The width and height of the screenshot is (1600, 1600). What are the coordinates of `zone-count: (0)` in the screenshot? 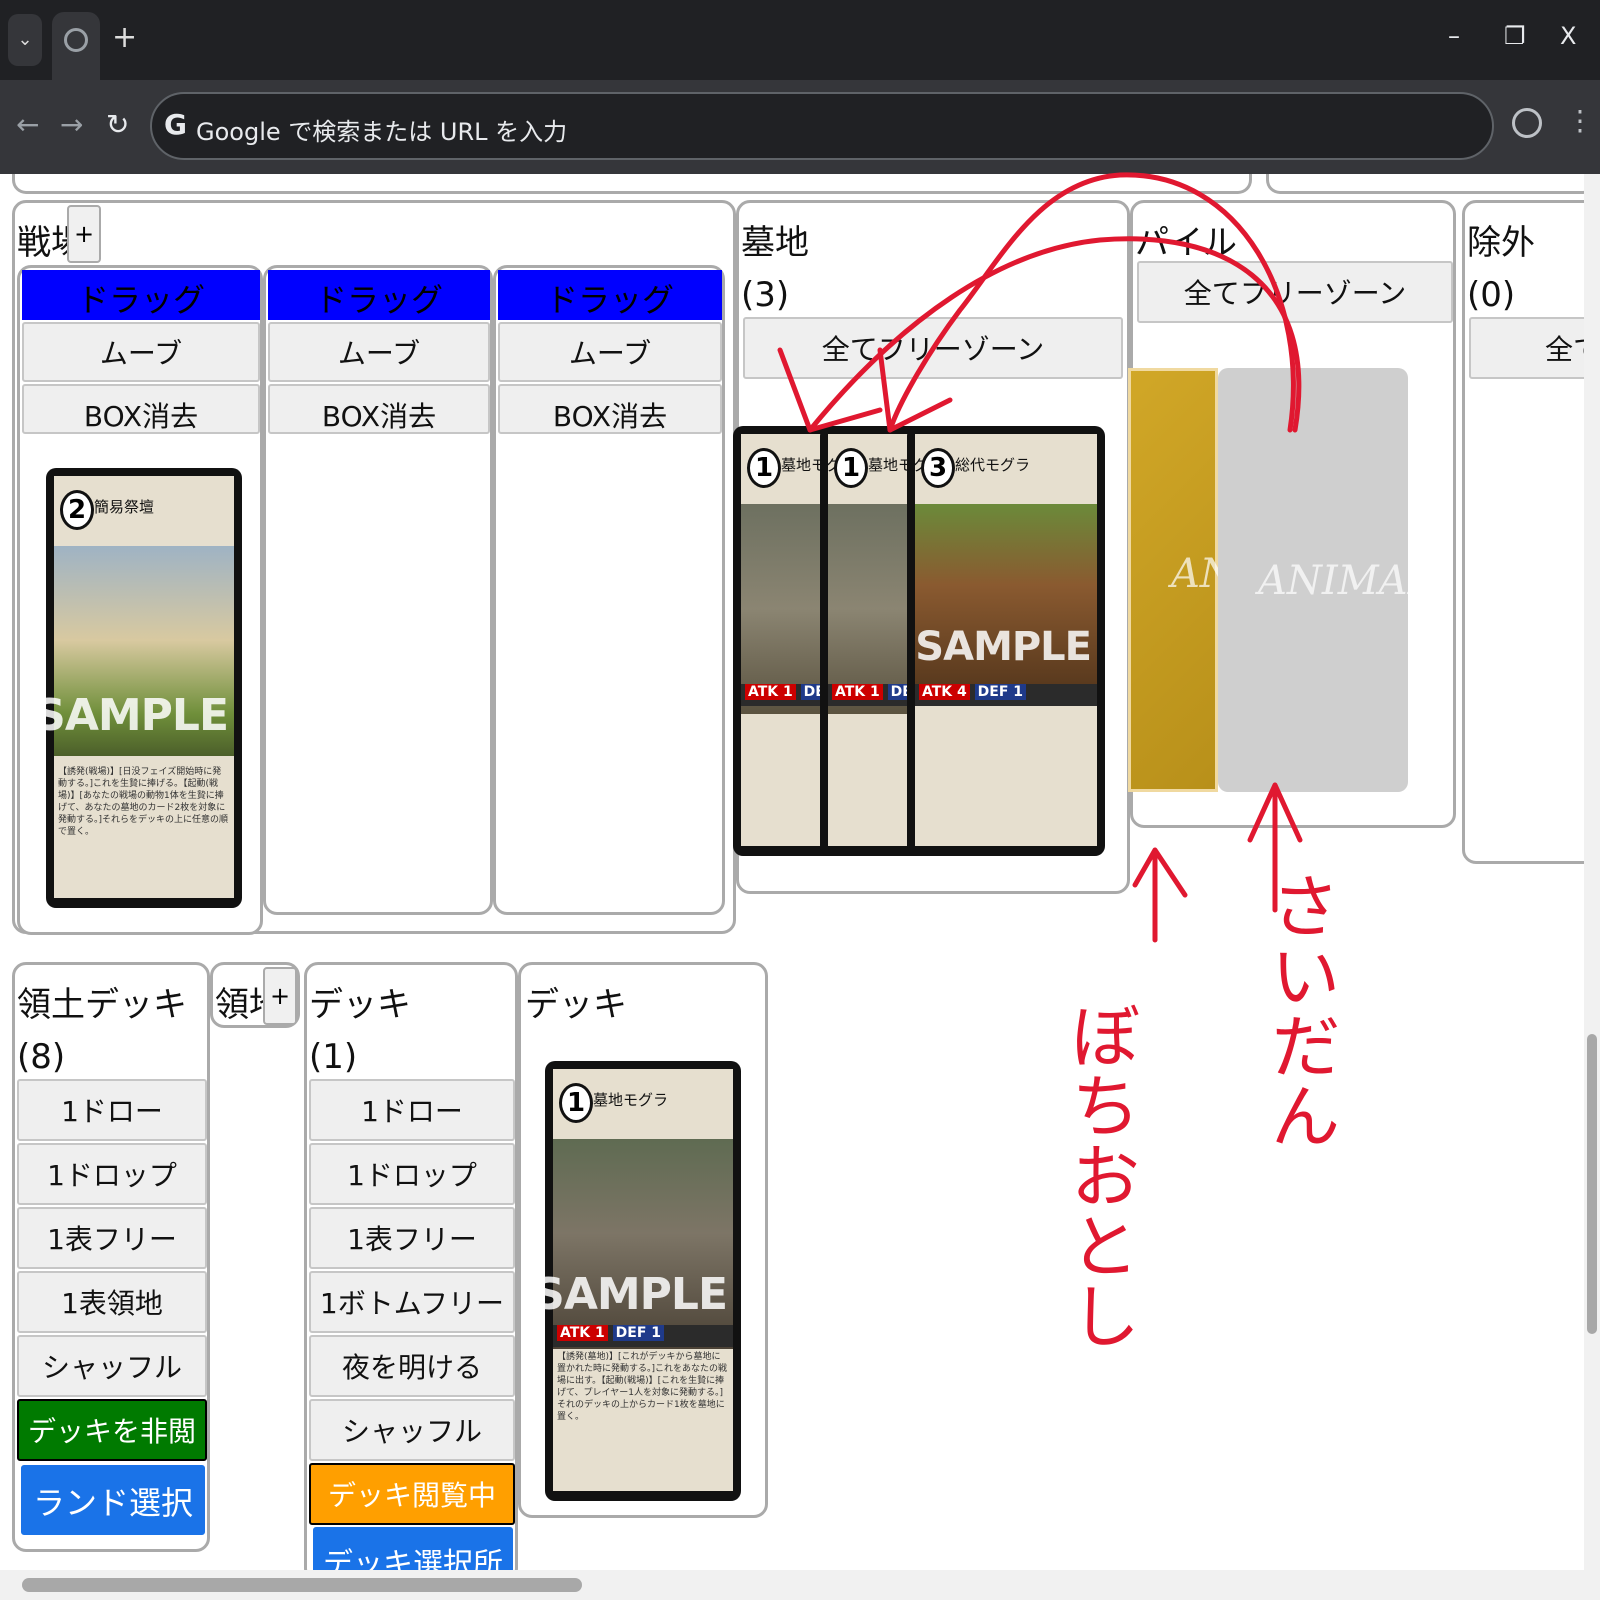 It's located at (1491, 295).